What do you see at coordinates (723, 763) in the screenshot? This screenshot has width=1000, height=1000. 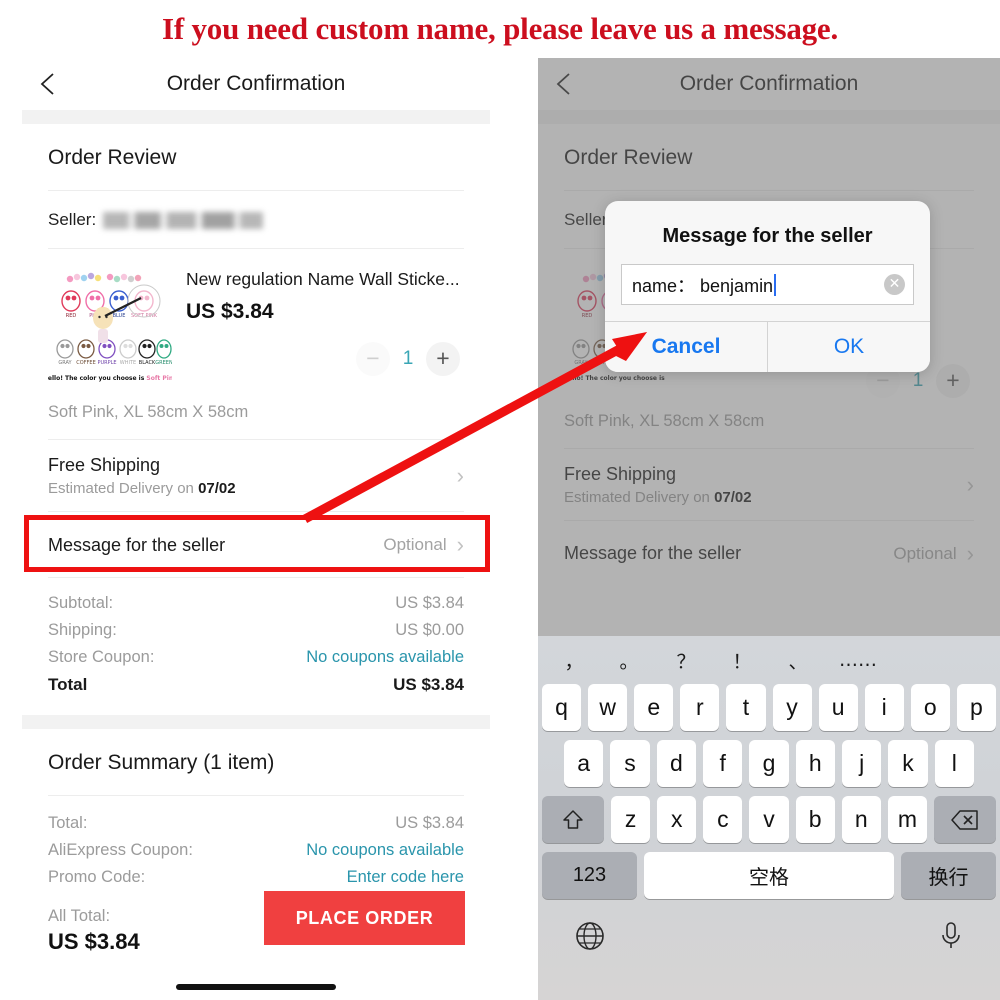 I see `key-f: f` at bounding box center [723, 763].